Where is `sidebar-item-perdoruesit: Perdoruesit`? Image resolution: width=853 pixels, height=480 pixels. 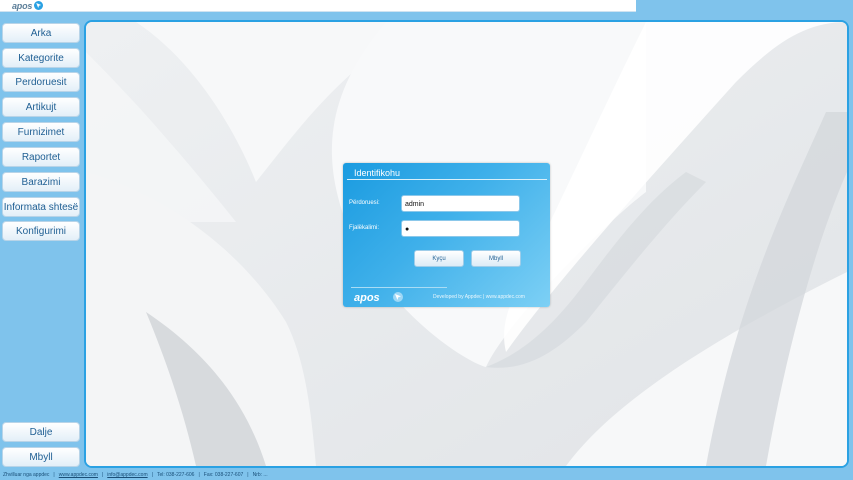 sidebar-item-perdoruesit: Perdoruesit is located at coordinates (41, 82).